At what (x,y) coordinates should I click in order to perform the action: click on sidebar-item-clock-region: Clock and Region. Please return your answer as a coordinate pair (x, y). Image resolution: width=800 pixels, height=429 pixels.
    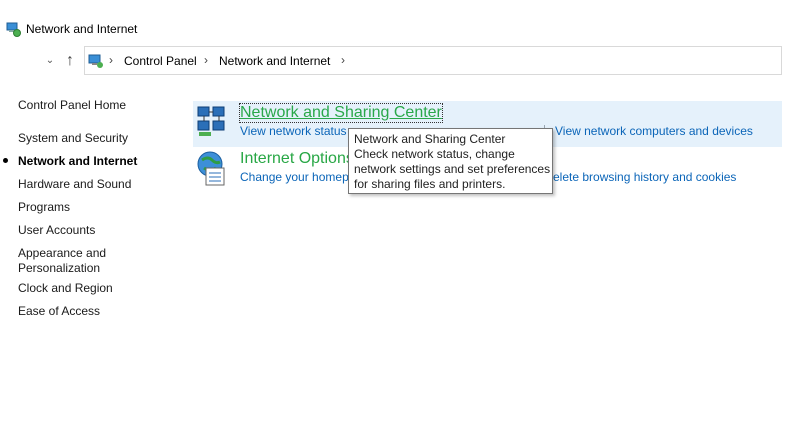
    Looking at the image, I should click on (65, 288).